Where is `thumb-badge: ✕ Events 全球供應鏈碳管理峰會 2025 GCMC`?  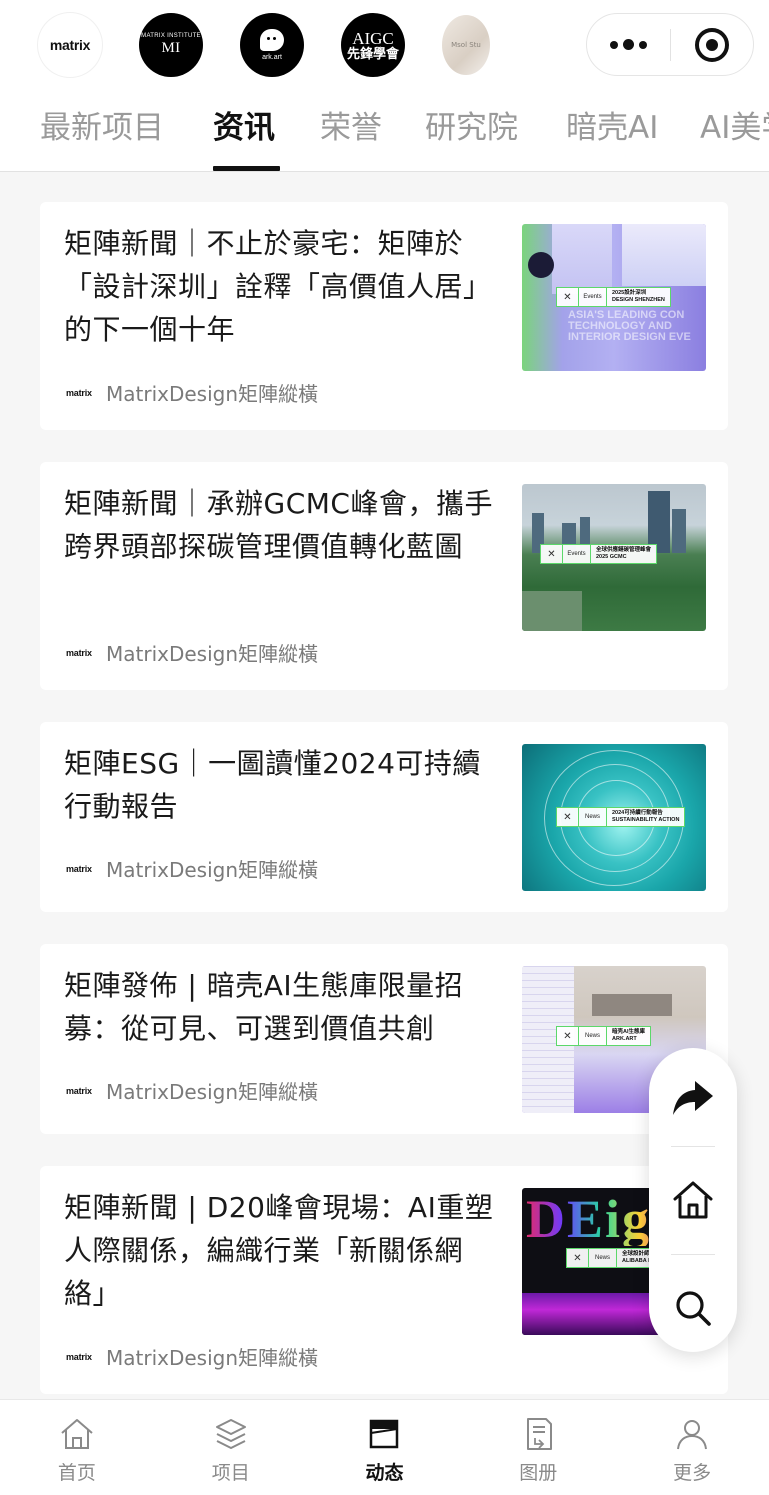
thumb-badge: ✕ Events 全球供應鏈碳管理峰會 2025 GCMC is located at coordinates (599, 554).